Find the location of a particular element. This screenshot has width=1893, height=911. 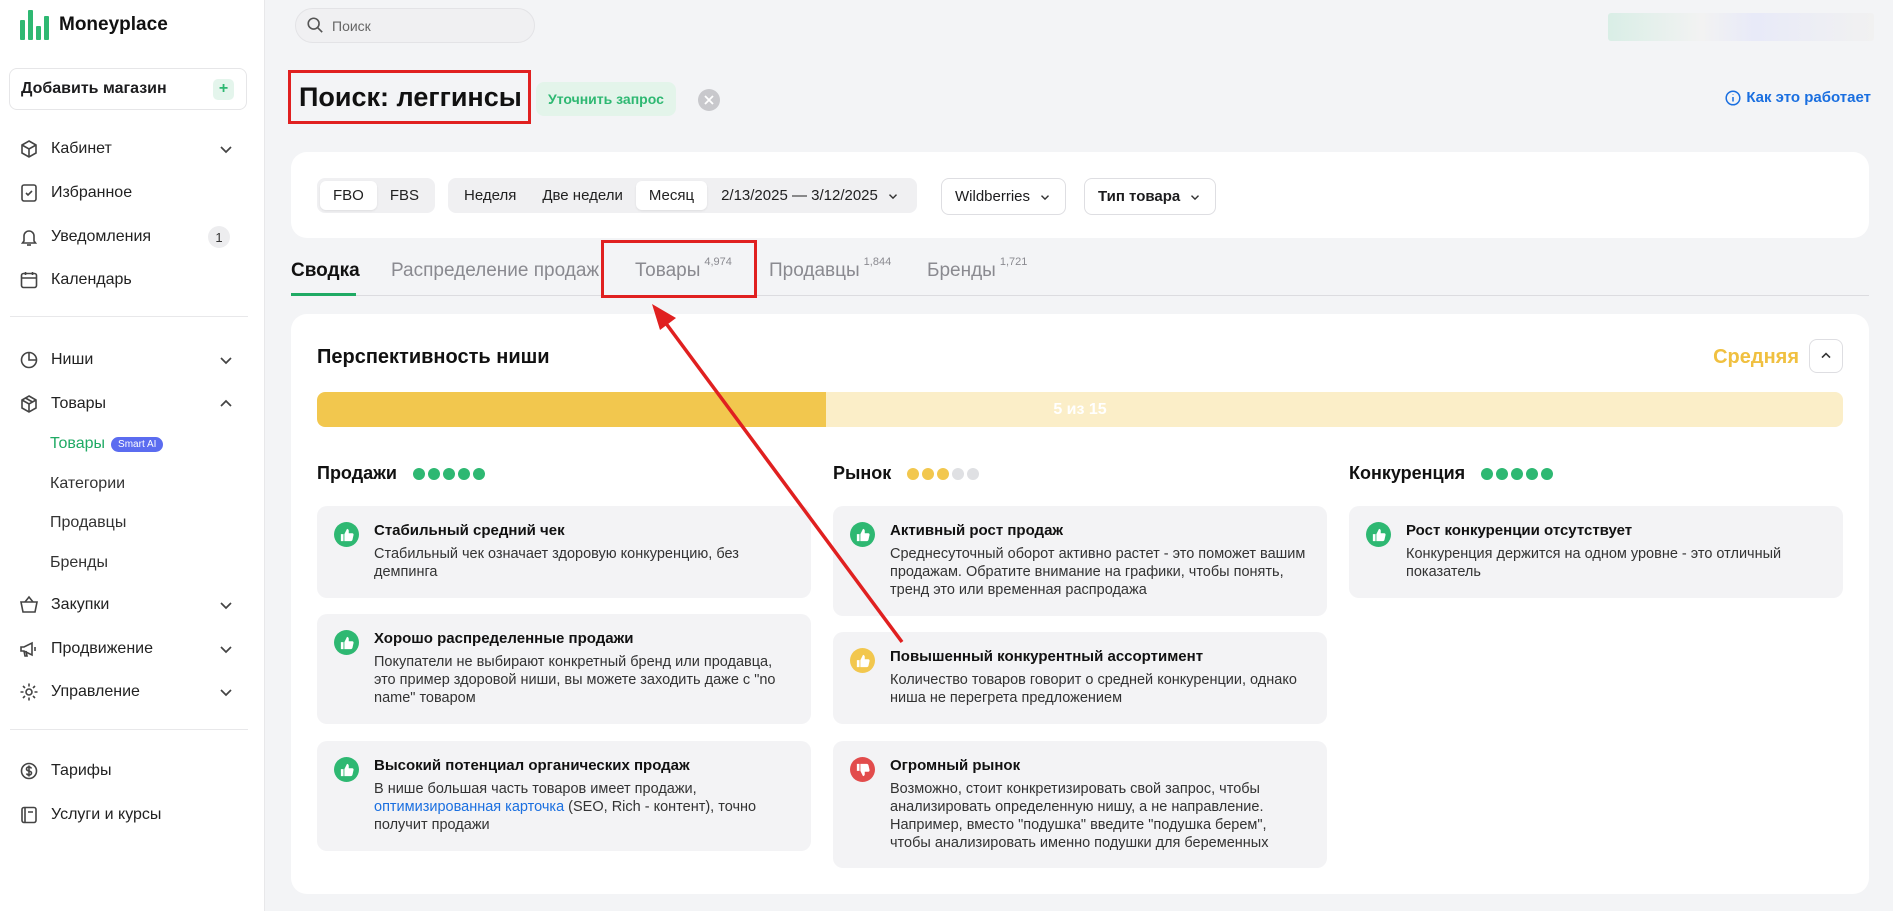

marketplace-dropdown: Wildberries is located at coordinates (1004, 196).